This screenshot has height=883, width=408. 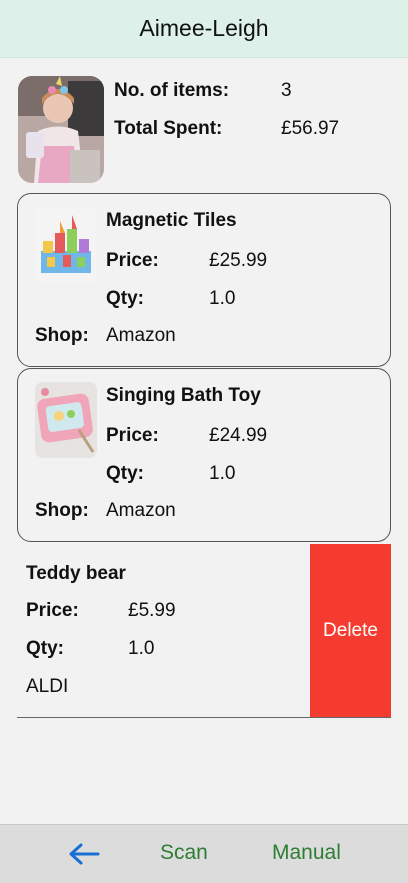 What do you see at coordinates (184, 853) in the screenshot?
I see `scan-button: Scan` at bounding box center [184, 853].